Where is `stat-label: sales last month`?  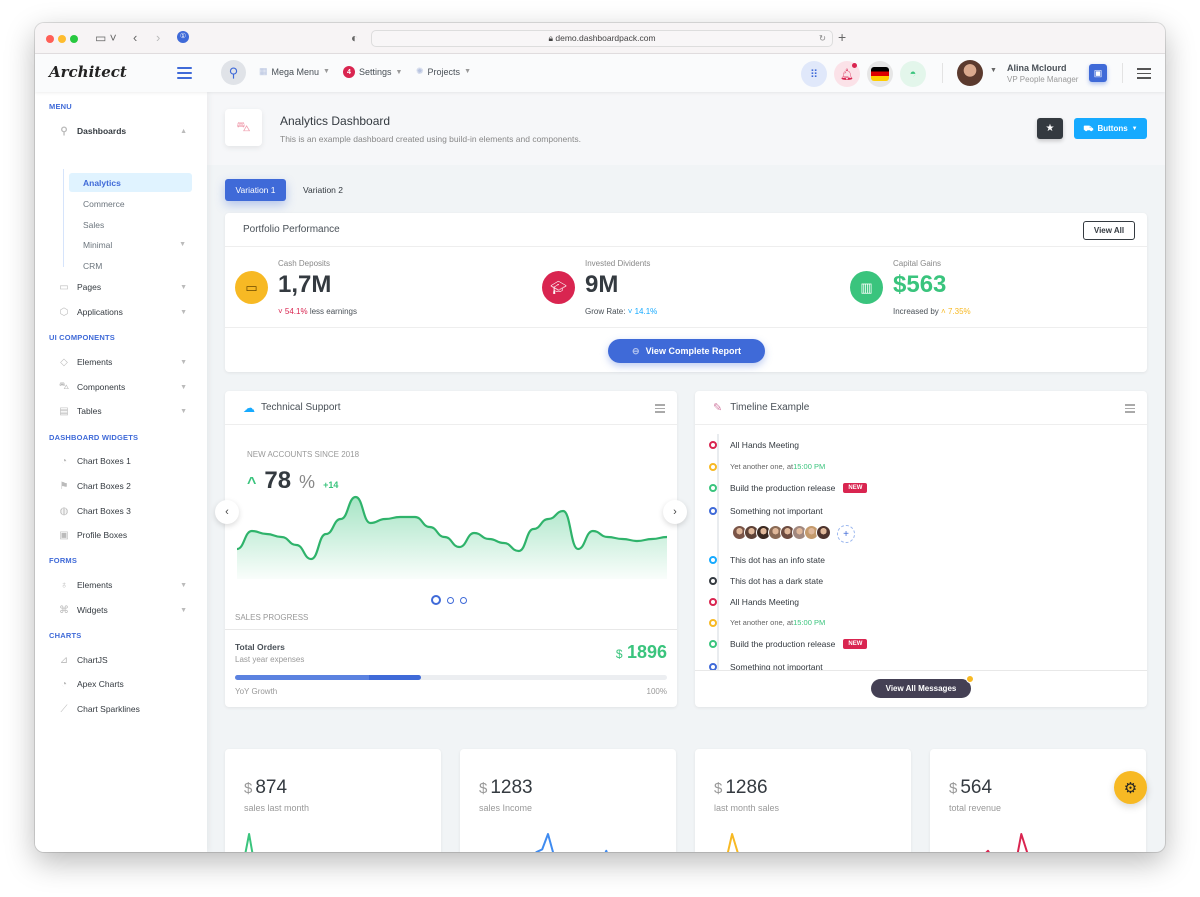
stat-label: sales last month is located at coordinates (277, 808).